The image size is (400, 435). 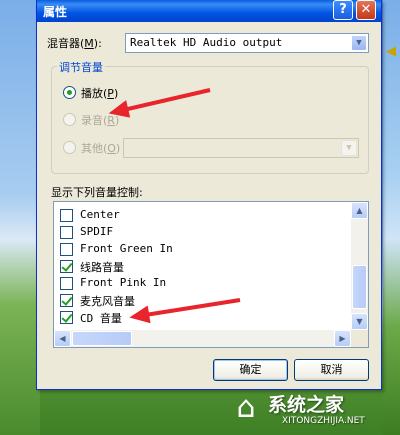 I want to click on checkbox-cd-volume, so click(x=66, y=317).